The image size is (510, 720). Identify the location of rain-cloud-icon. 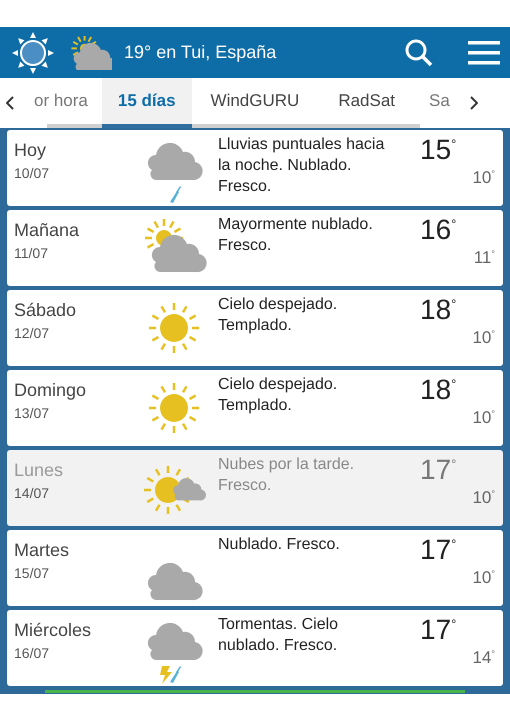
(175, 172).